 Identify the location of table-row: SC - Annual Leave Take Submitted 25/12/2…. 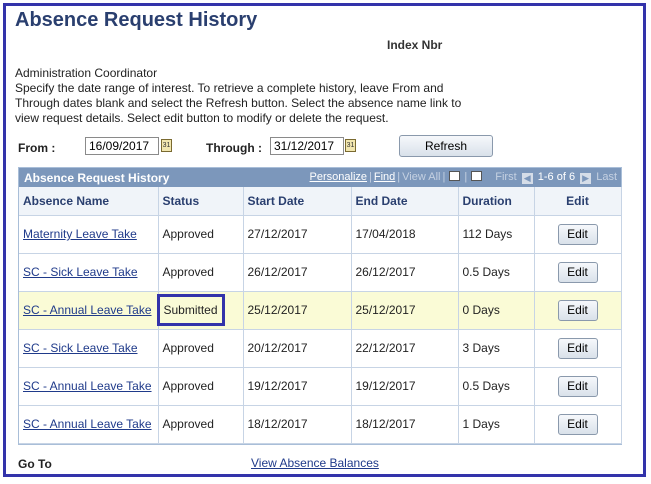
(320, 310).